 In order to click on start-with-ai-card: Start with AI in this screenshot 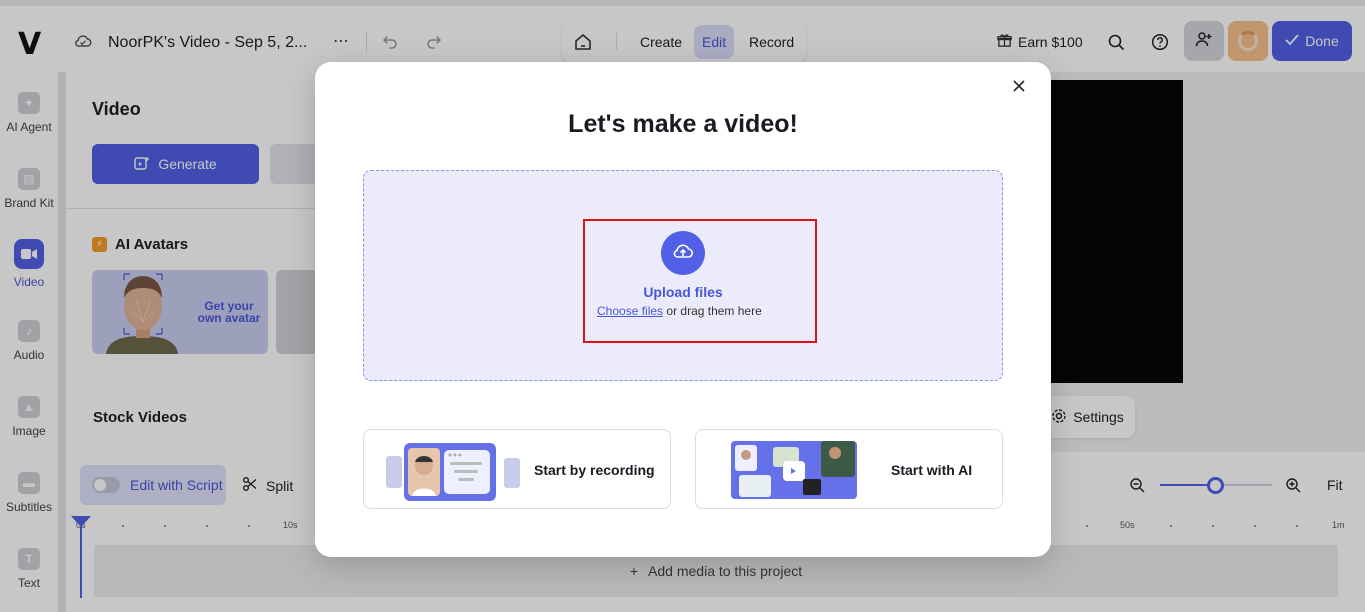, I will do `click(849, 469)`.